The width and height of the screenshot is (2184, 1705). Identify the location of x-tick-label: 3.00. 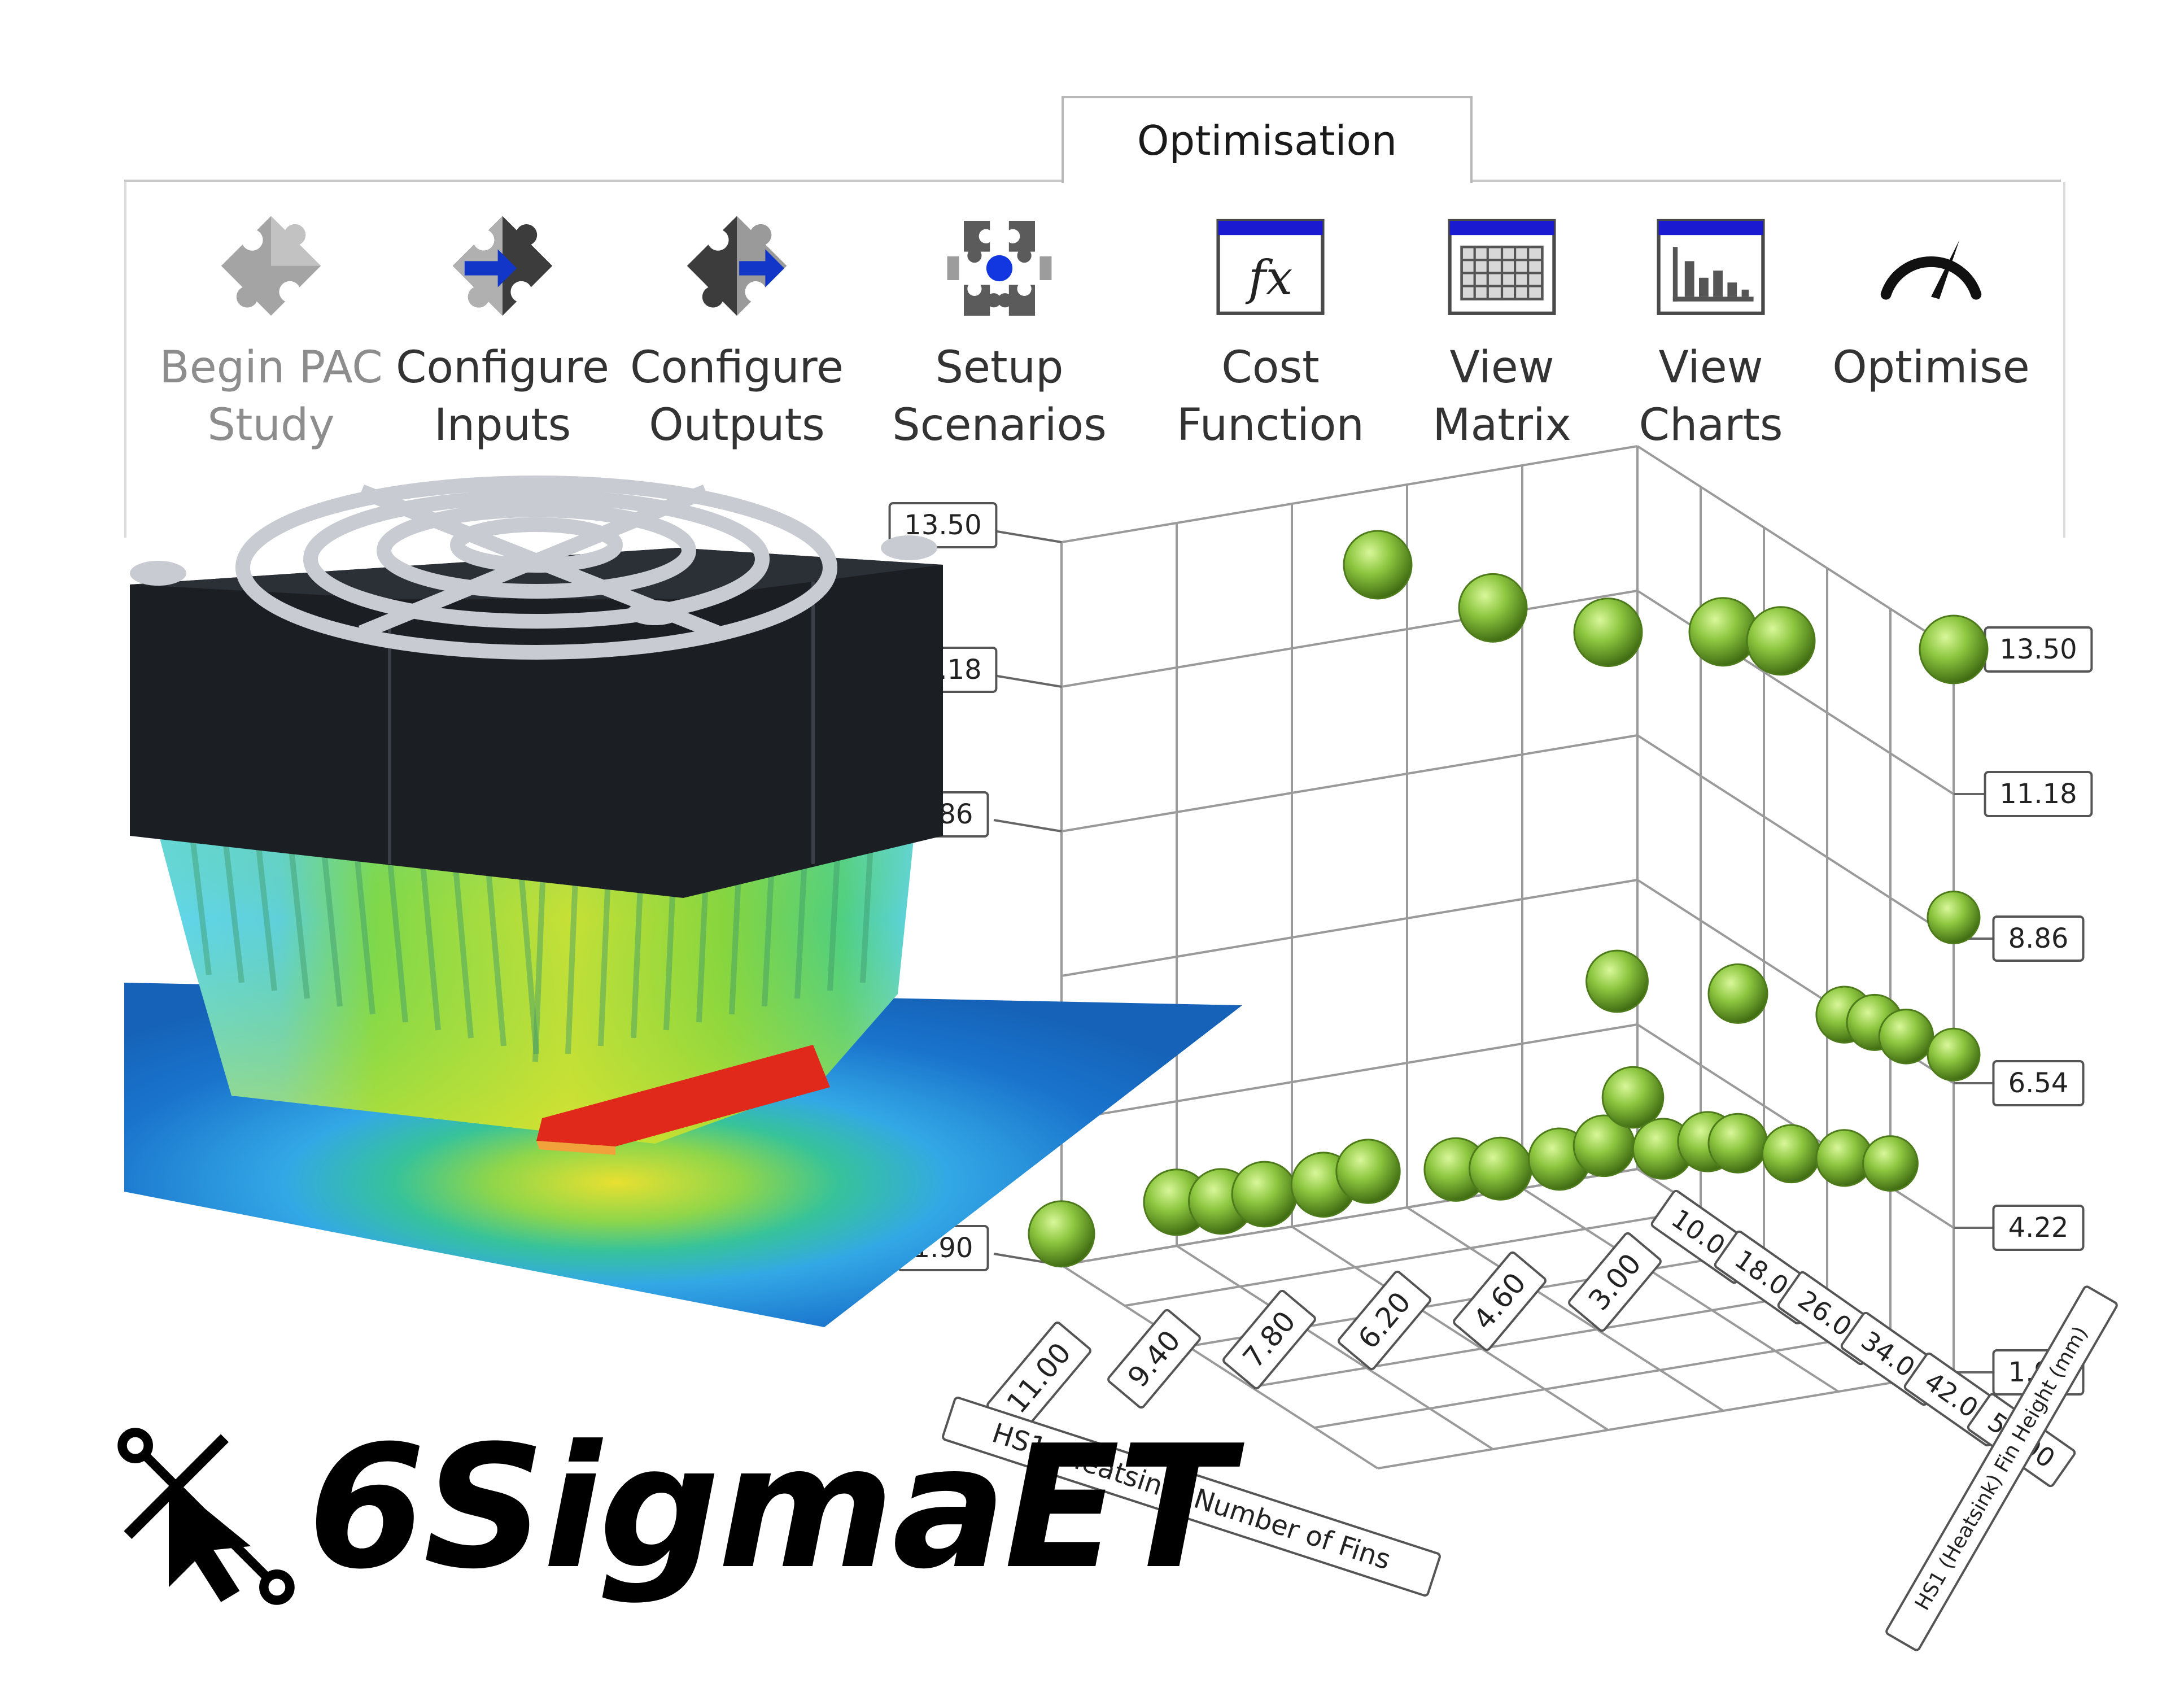
(1615, 1282).